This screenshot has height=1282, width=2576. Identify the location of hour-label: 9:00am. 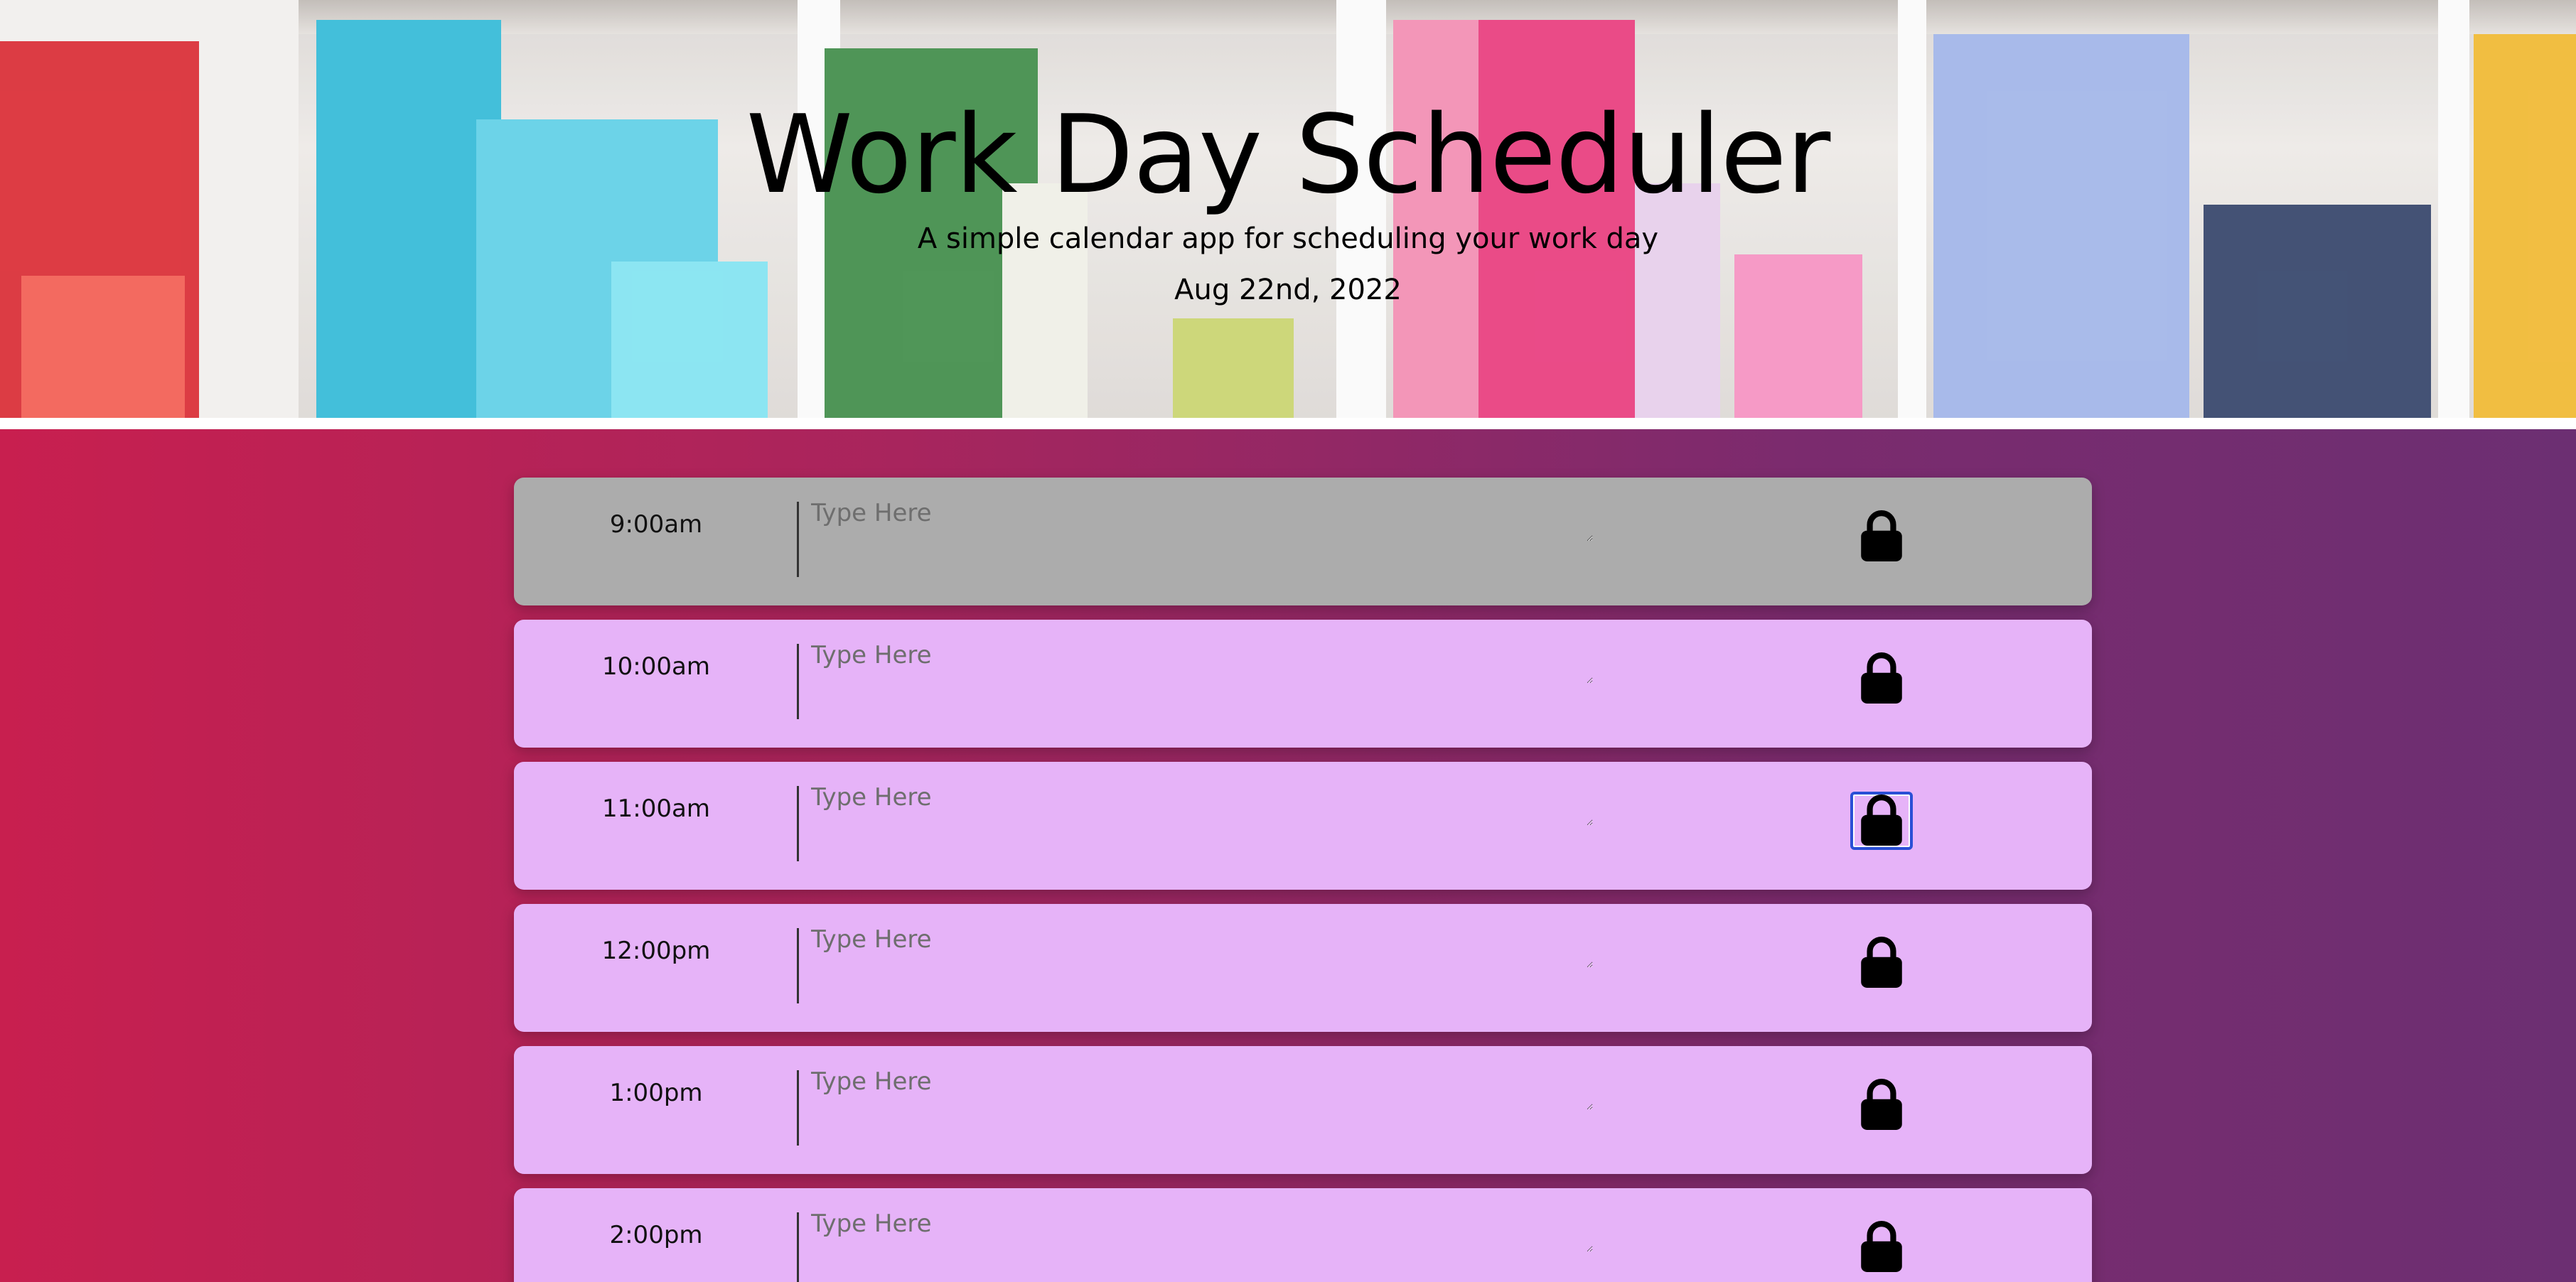
(656, 524).